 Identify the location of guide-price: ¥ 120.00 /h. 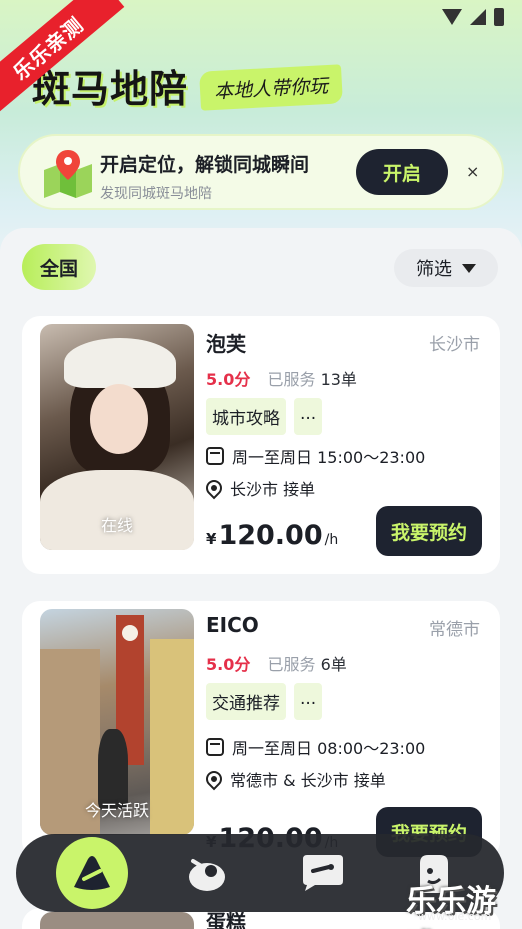
(272, 535).